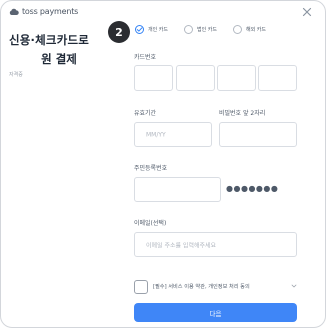 The width and height of the screenshot is (326, 328). Describe the element at coordinates (307, 12) in the screenshot. I see `close-icon` at that location.